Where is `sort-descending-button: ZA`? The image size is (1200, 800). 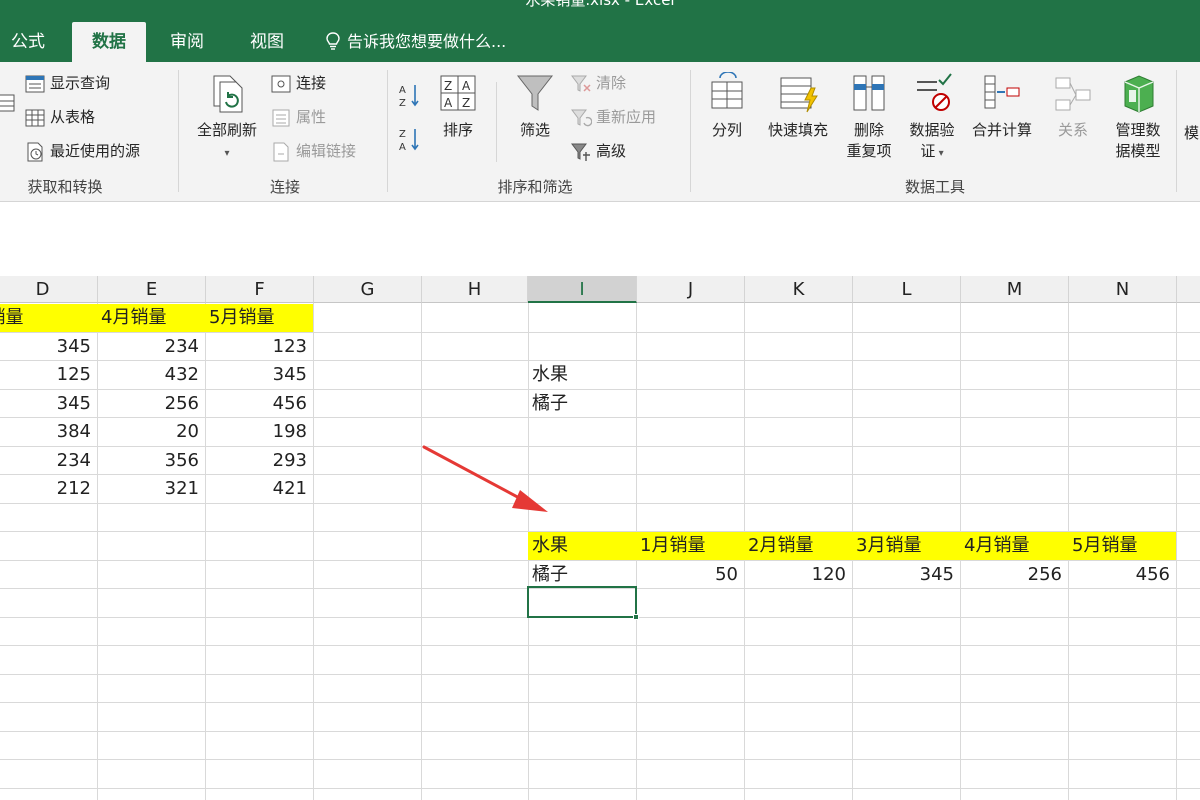
sort-descending-button: ZA is located at coordinates (410, 139).